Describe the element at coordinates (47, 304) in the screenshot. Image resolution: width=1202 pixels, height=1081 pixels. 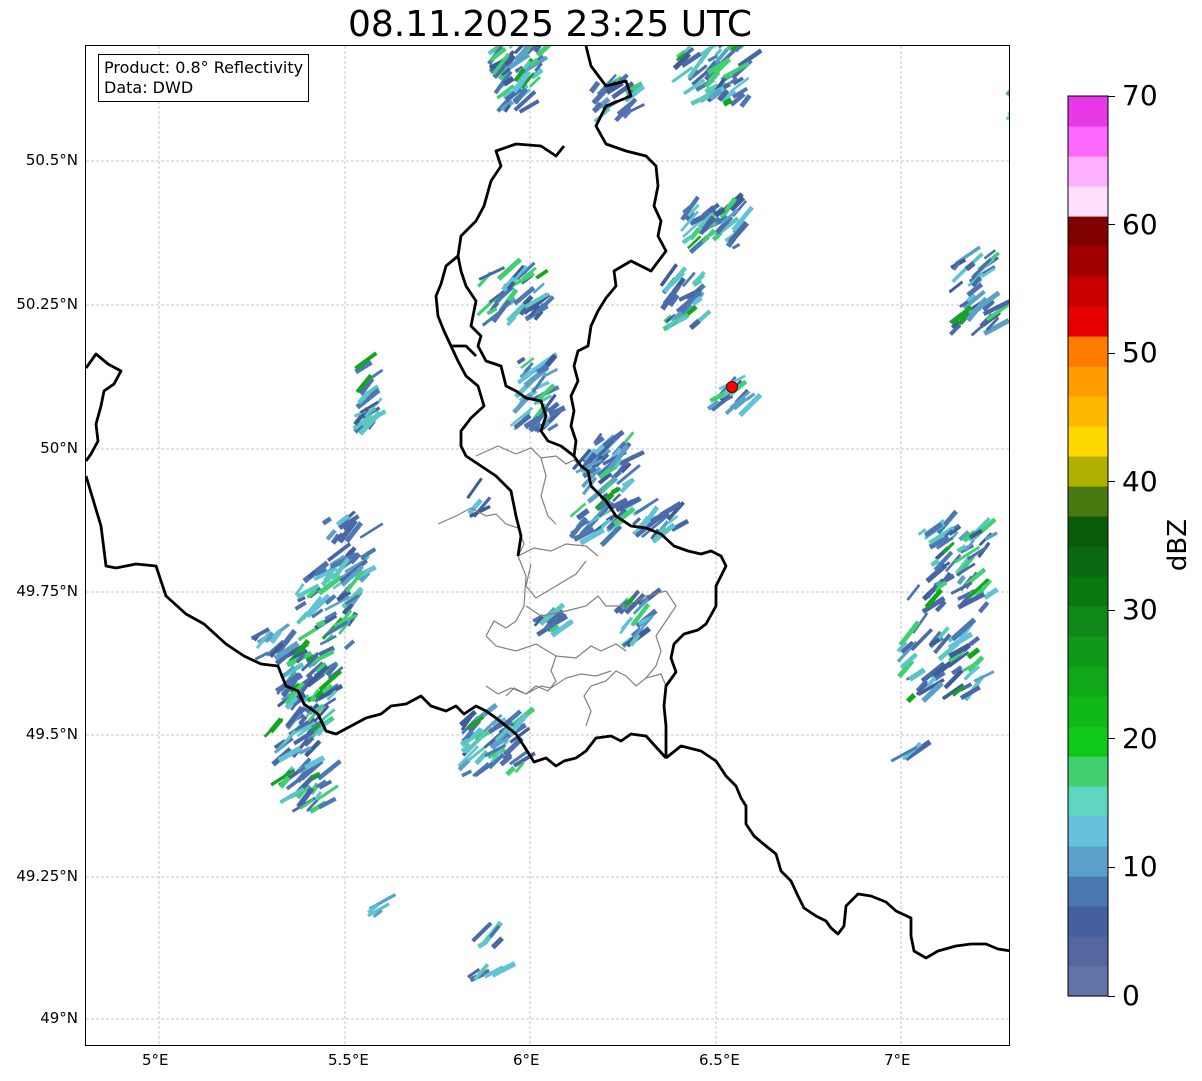
I see `y-tick-label: 50.25°N` at that location.